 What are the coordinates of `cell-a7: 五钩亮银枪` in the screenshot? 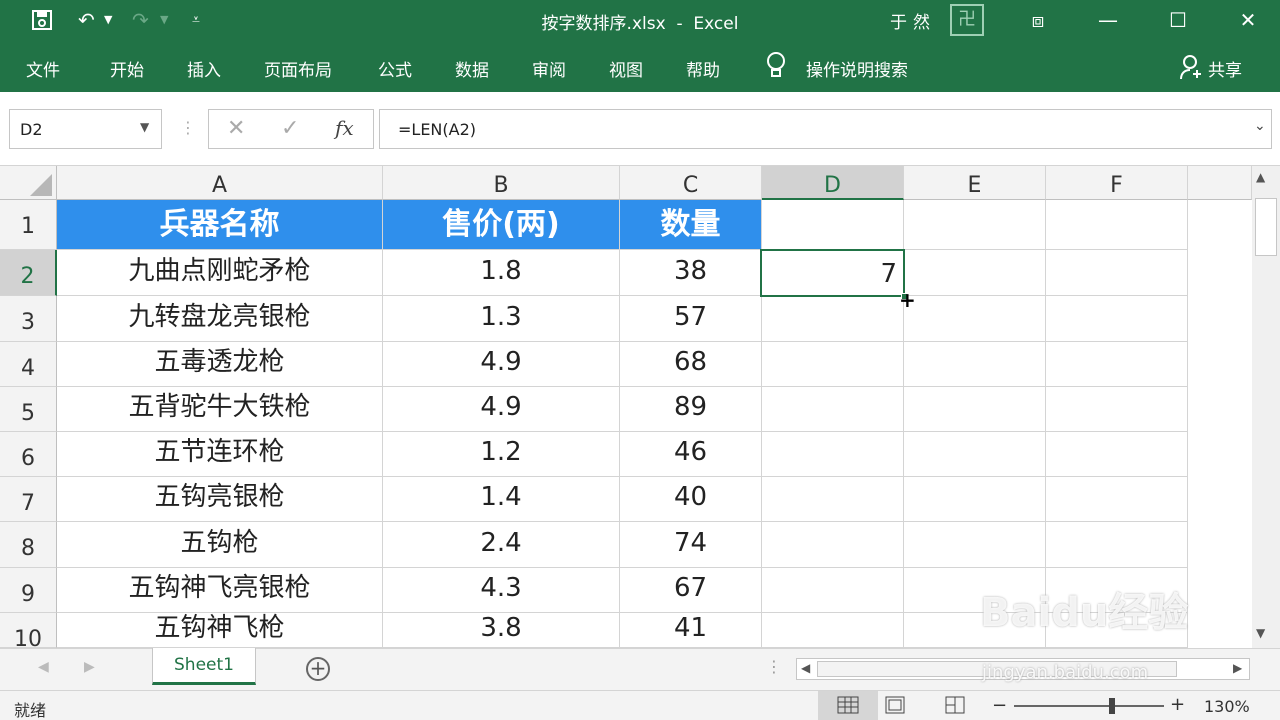 It's located at (220, 499).